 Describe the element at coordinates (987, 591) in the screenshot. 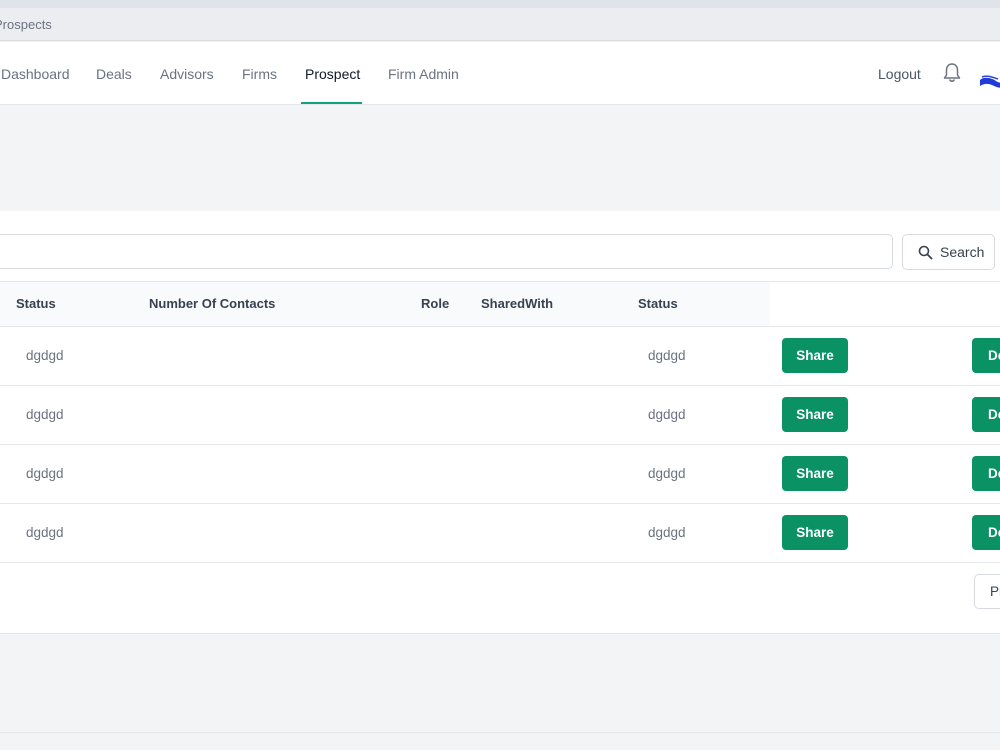

I see `pagination-previous-button: Pr` at that location.